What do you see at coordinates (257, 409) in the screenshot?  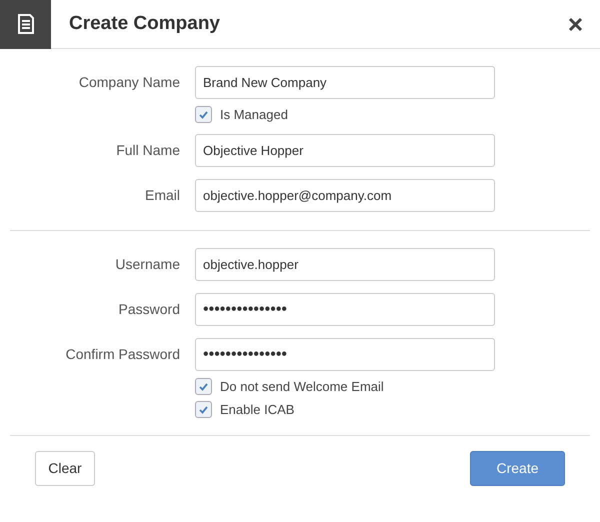 I see `checkbox-label: Enable ICAB` at bounding box center [257, 409].